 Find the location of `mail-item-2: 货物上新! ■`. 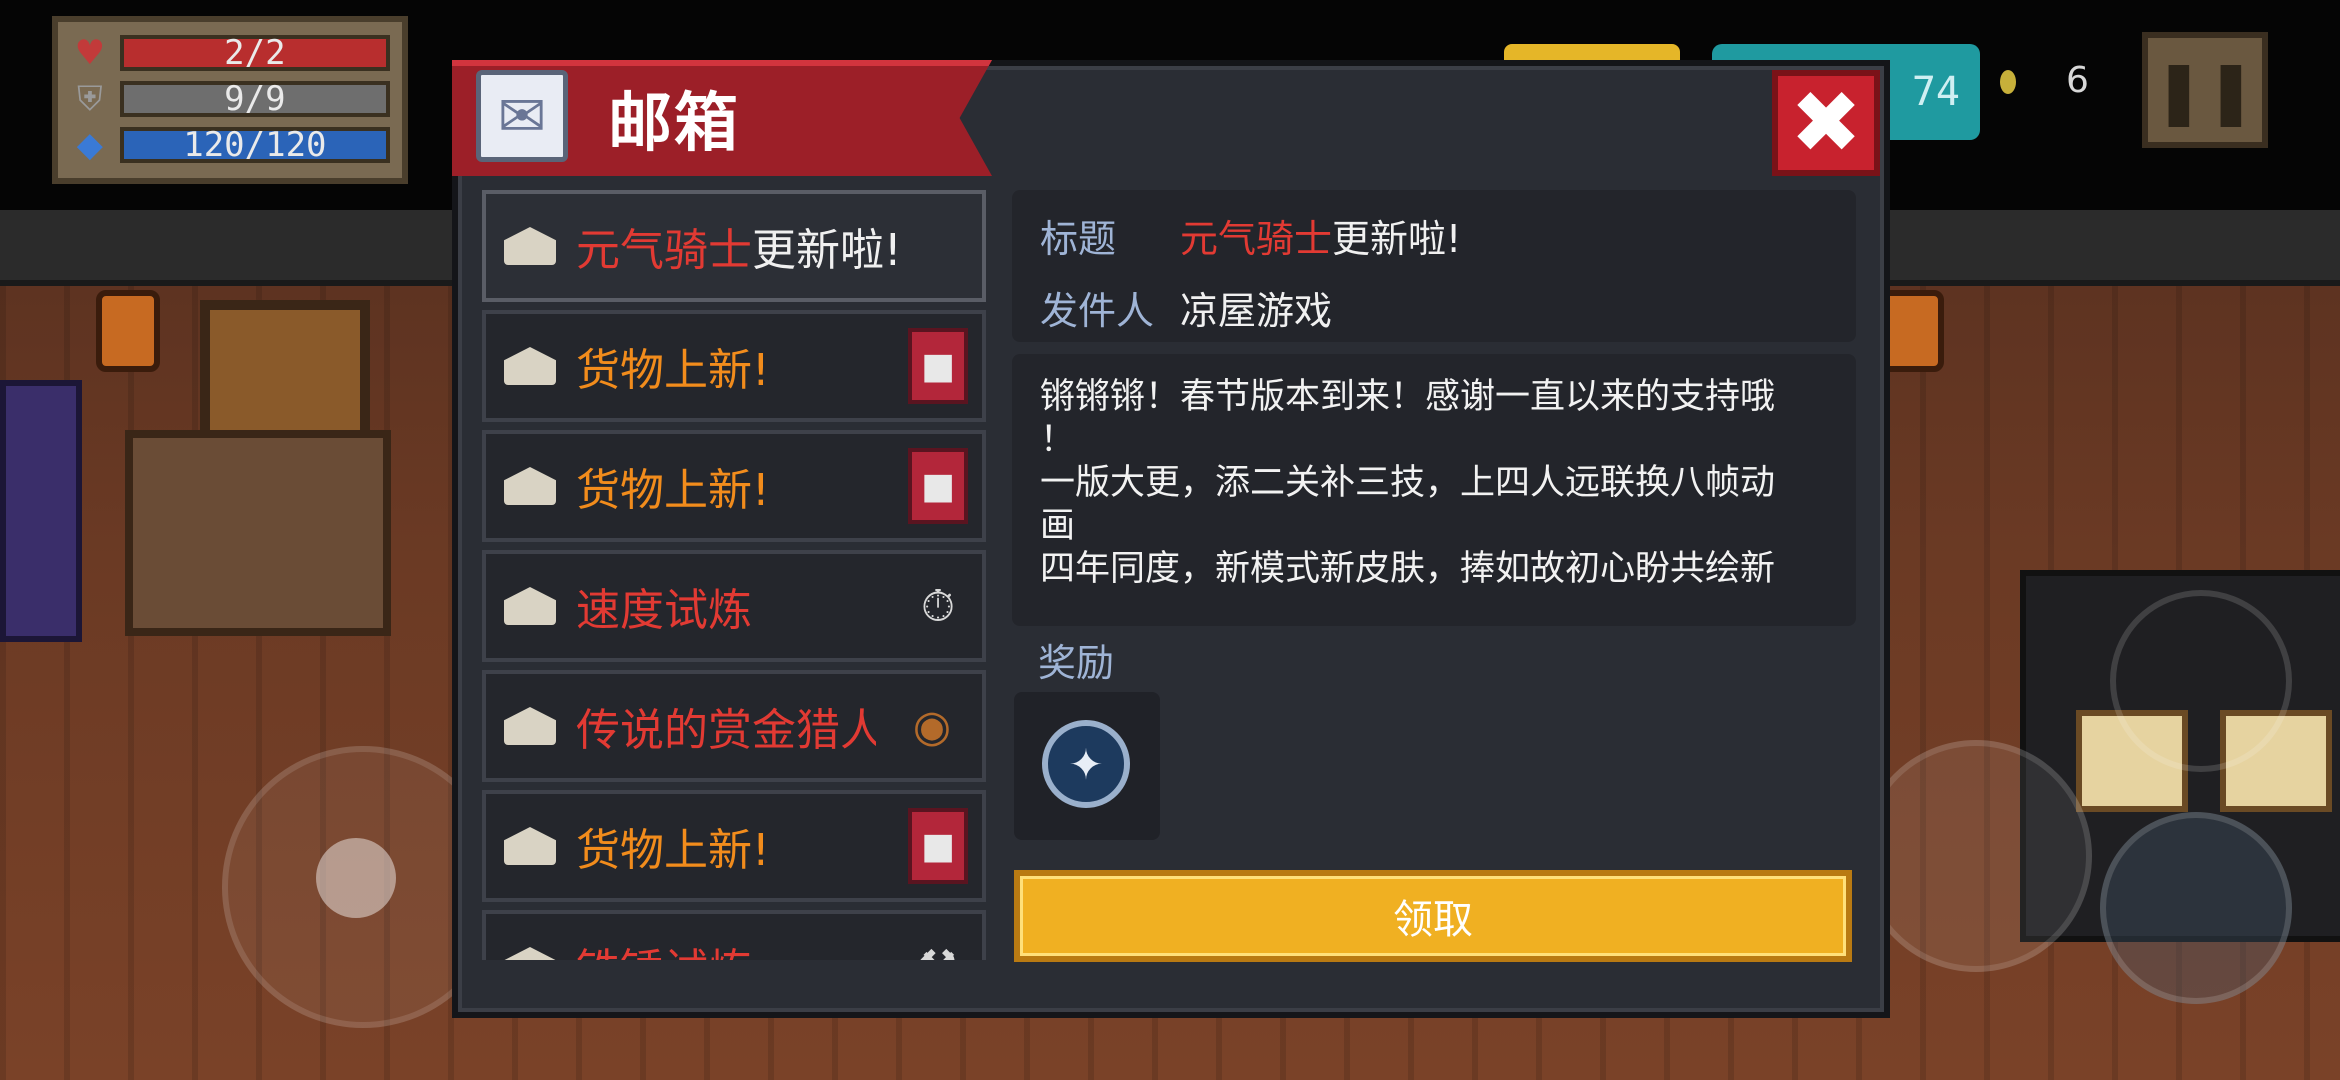

mail-item-2: 货物上新! ■ is located at coordinates (734, 366).